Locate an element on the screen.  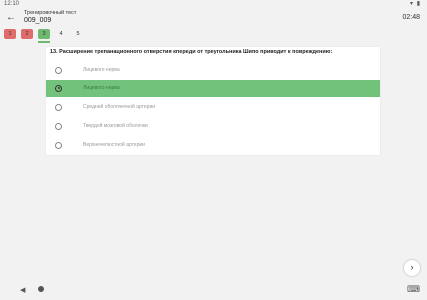
radio-button-selected is located at coordinates (58, 88).